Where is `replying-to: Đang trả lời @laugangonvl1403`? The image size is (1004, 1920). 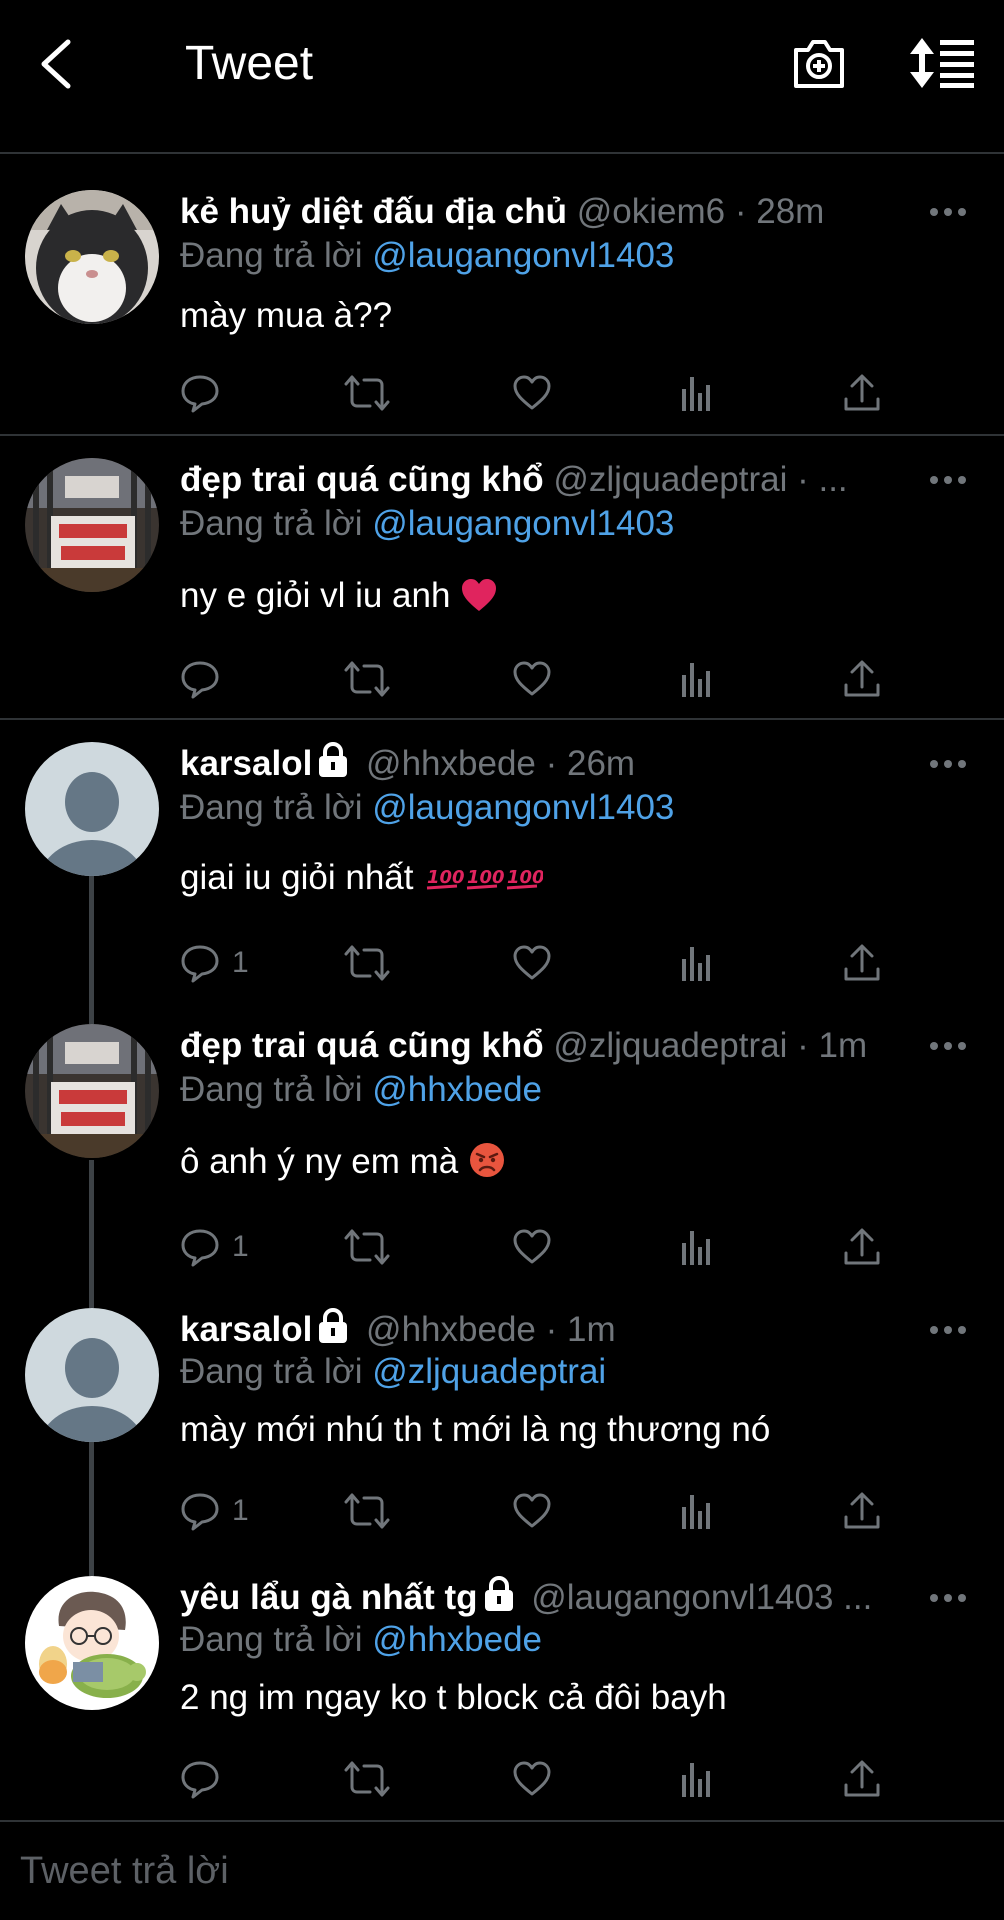 replying-to: Đang trả lời @laugangonvl1403 is located at coordinates (427, 524).